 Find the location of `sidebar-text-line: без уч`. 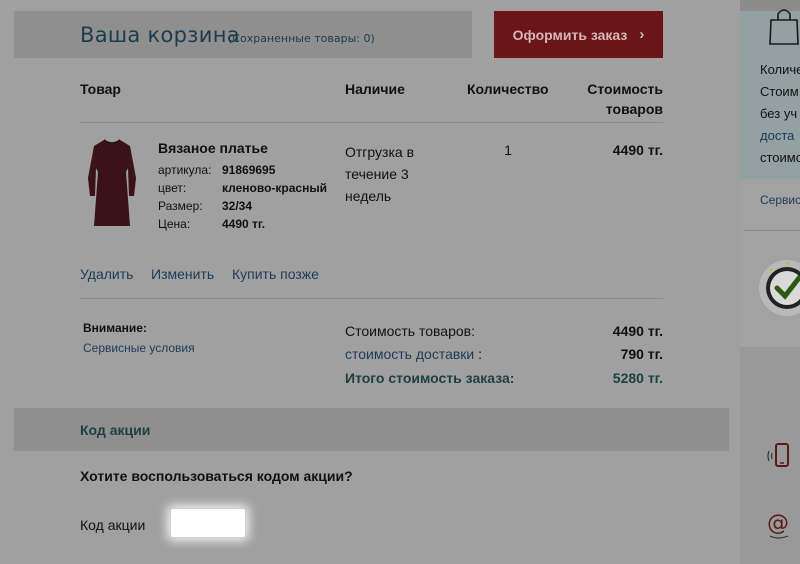

sidebar-text-line: без уч is located at coordinates (779, 113).